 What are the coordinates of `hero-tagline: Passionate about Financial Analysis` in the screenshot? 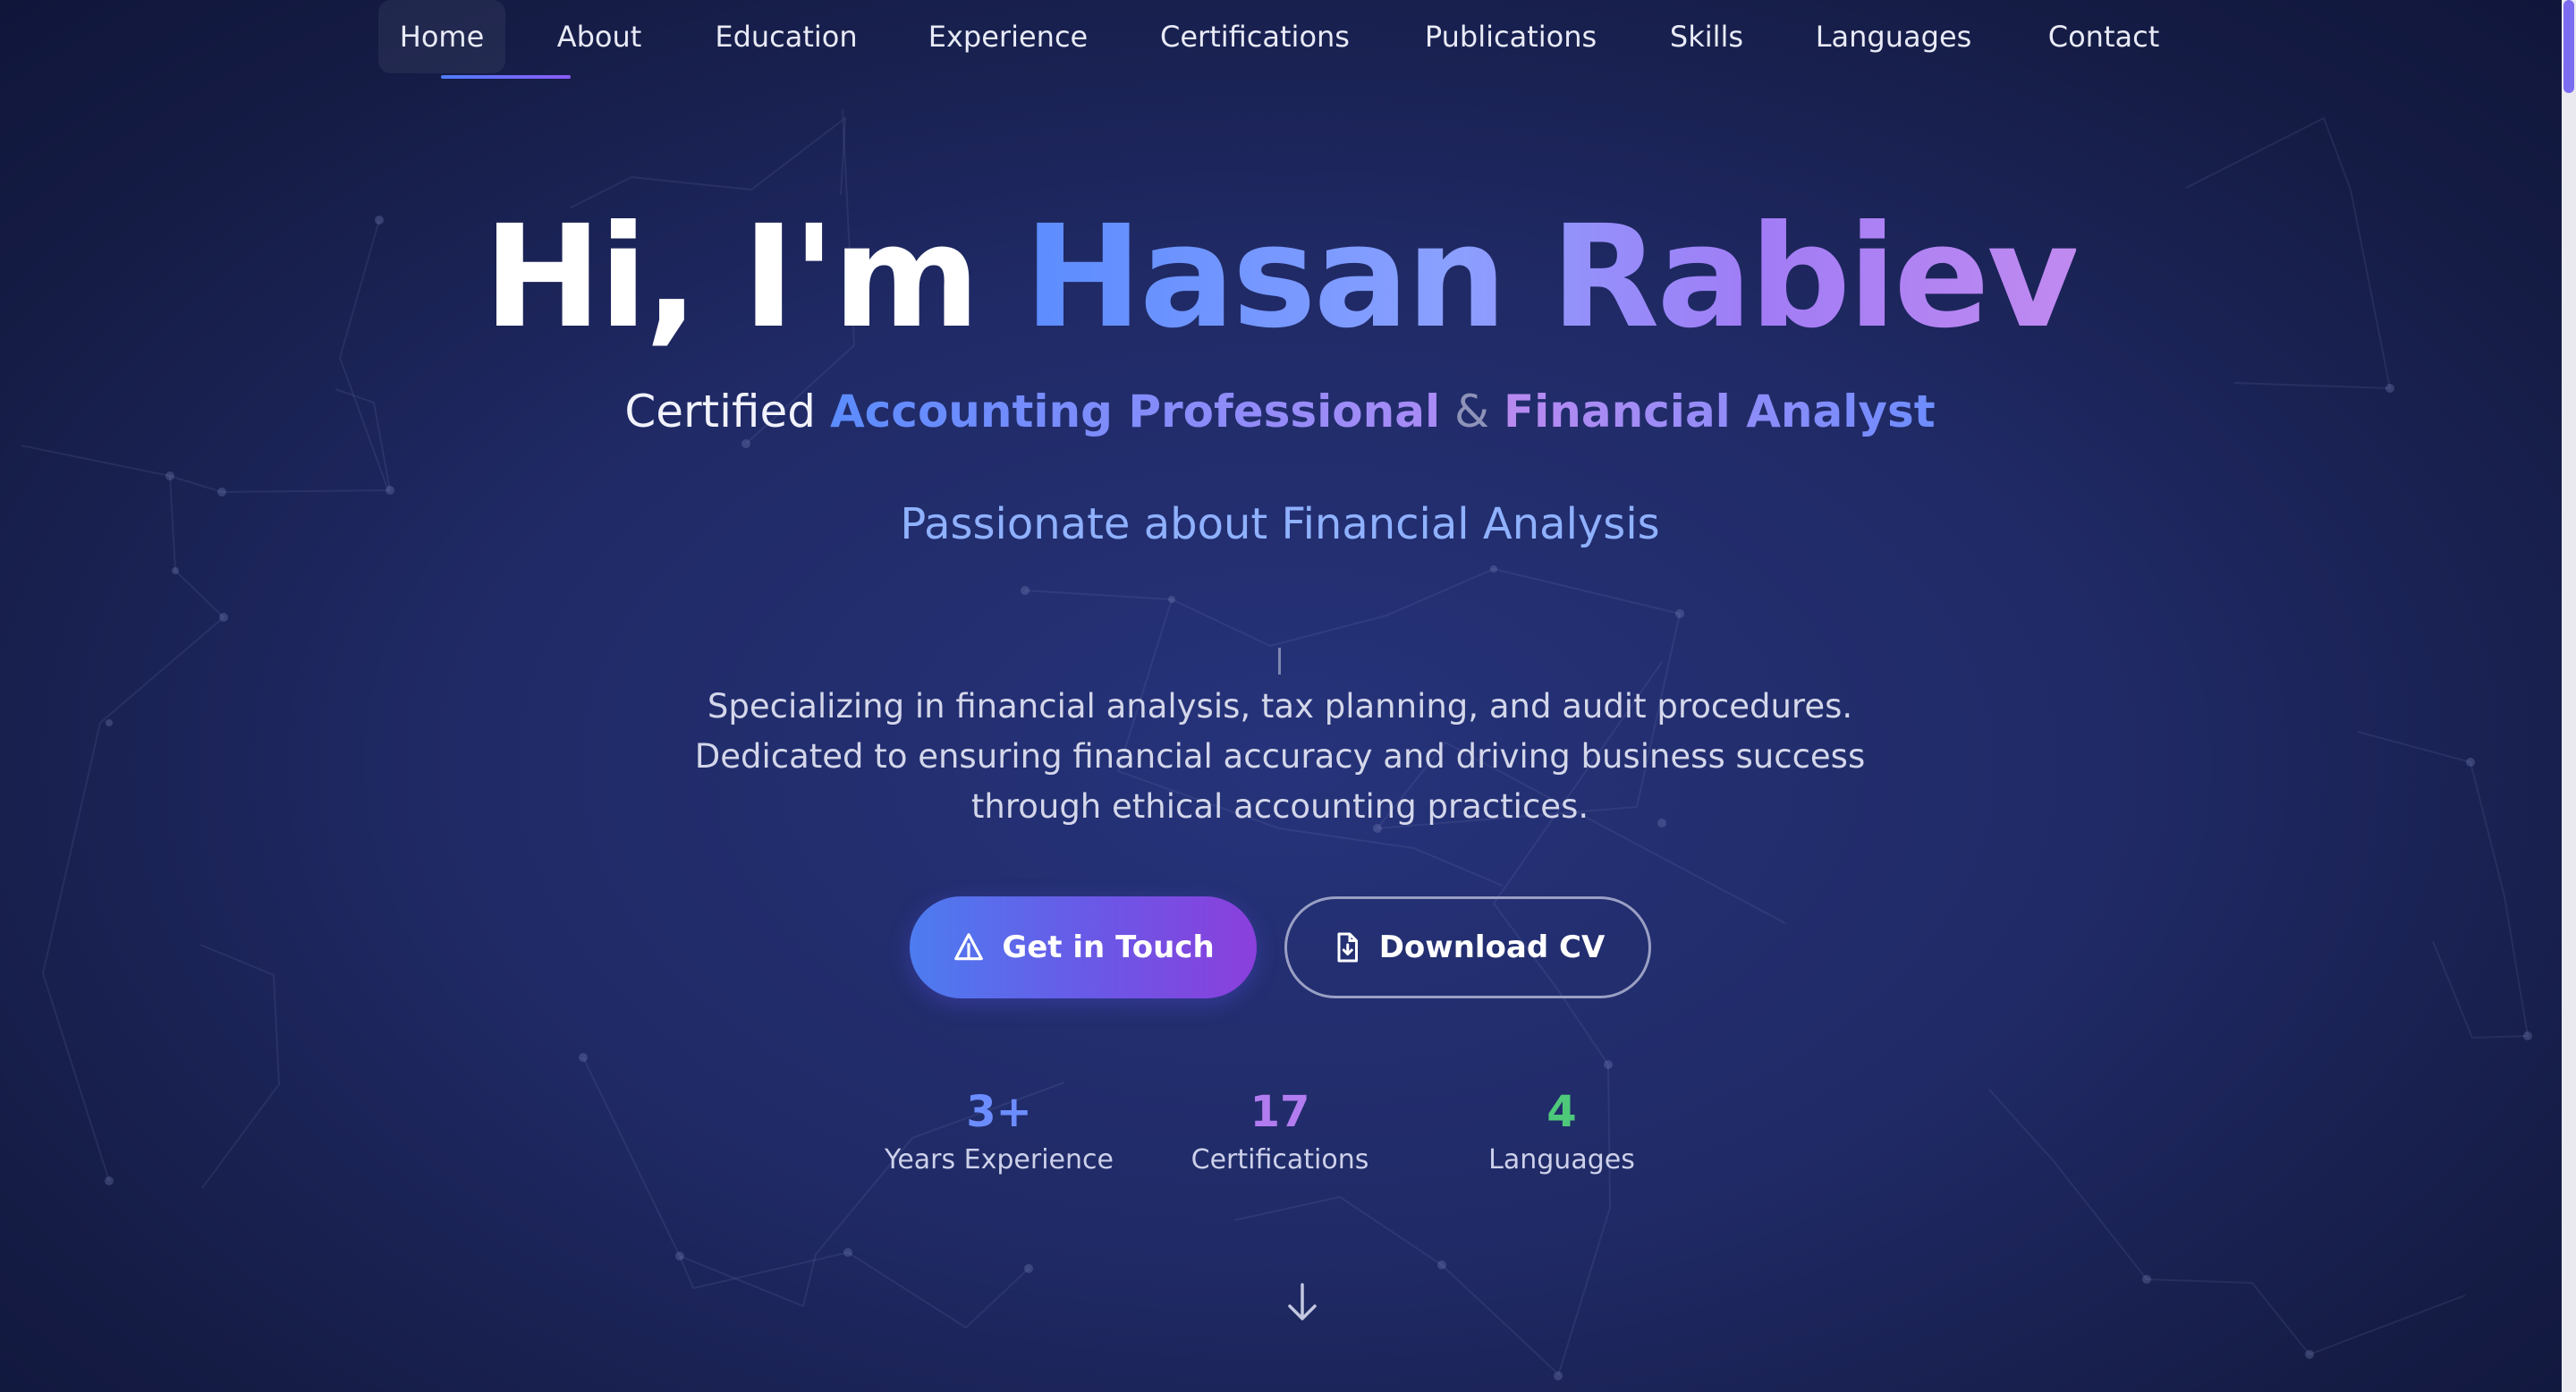 It's located at (1280, 524).